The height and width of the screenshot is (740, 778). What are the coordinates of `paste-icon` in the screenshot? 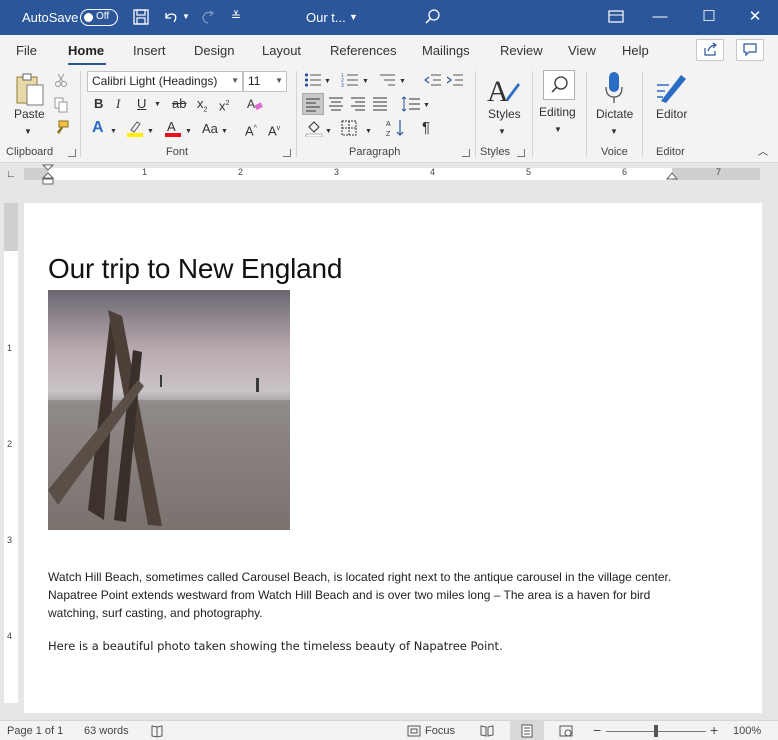 It's located at (30, 90).